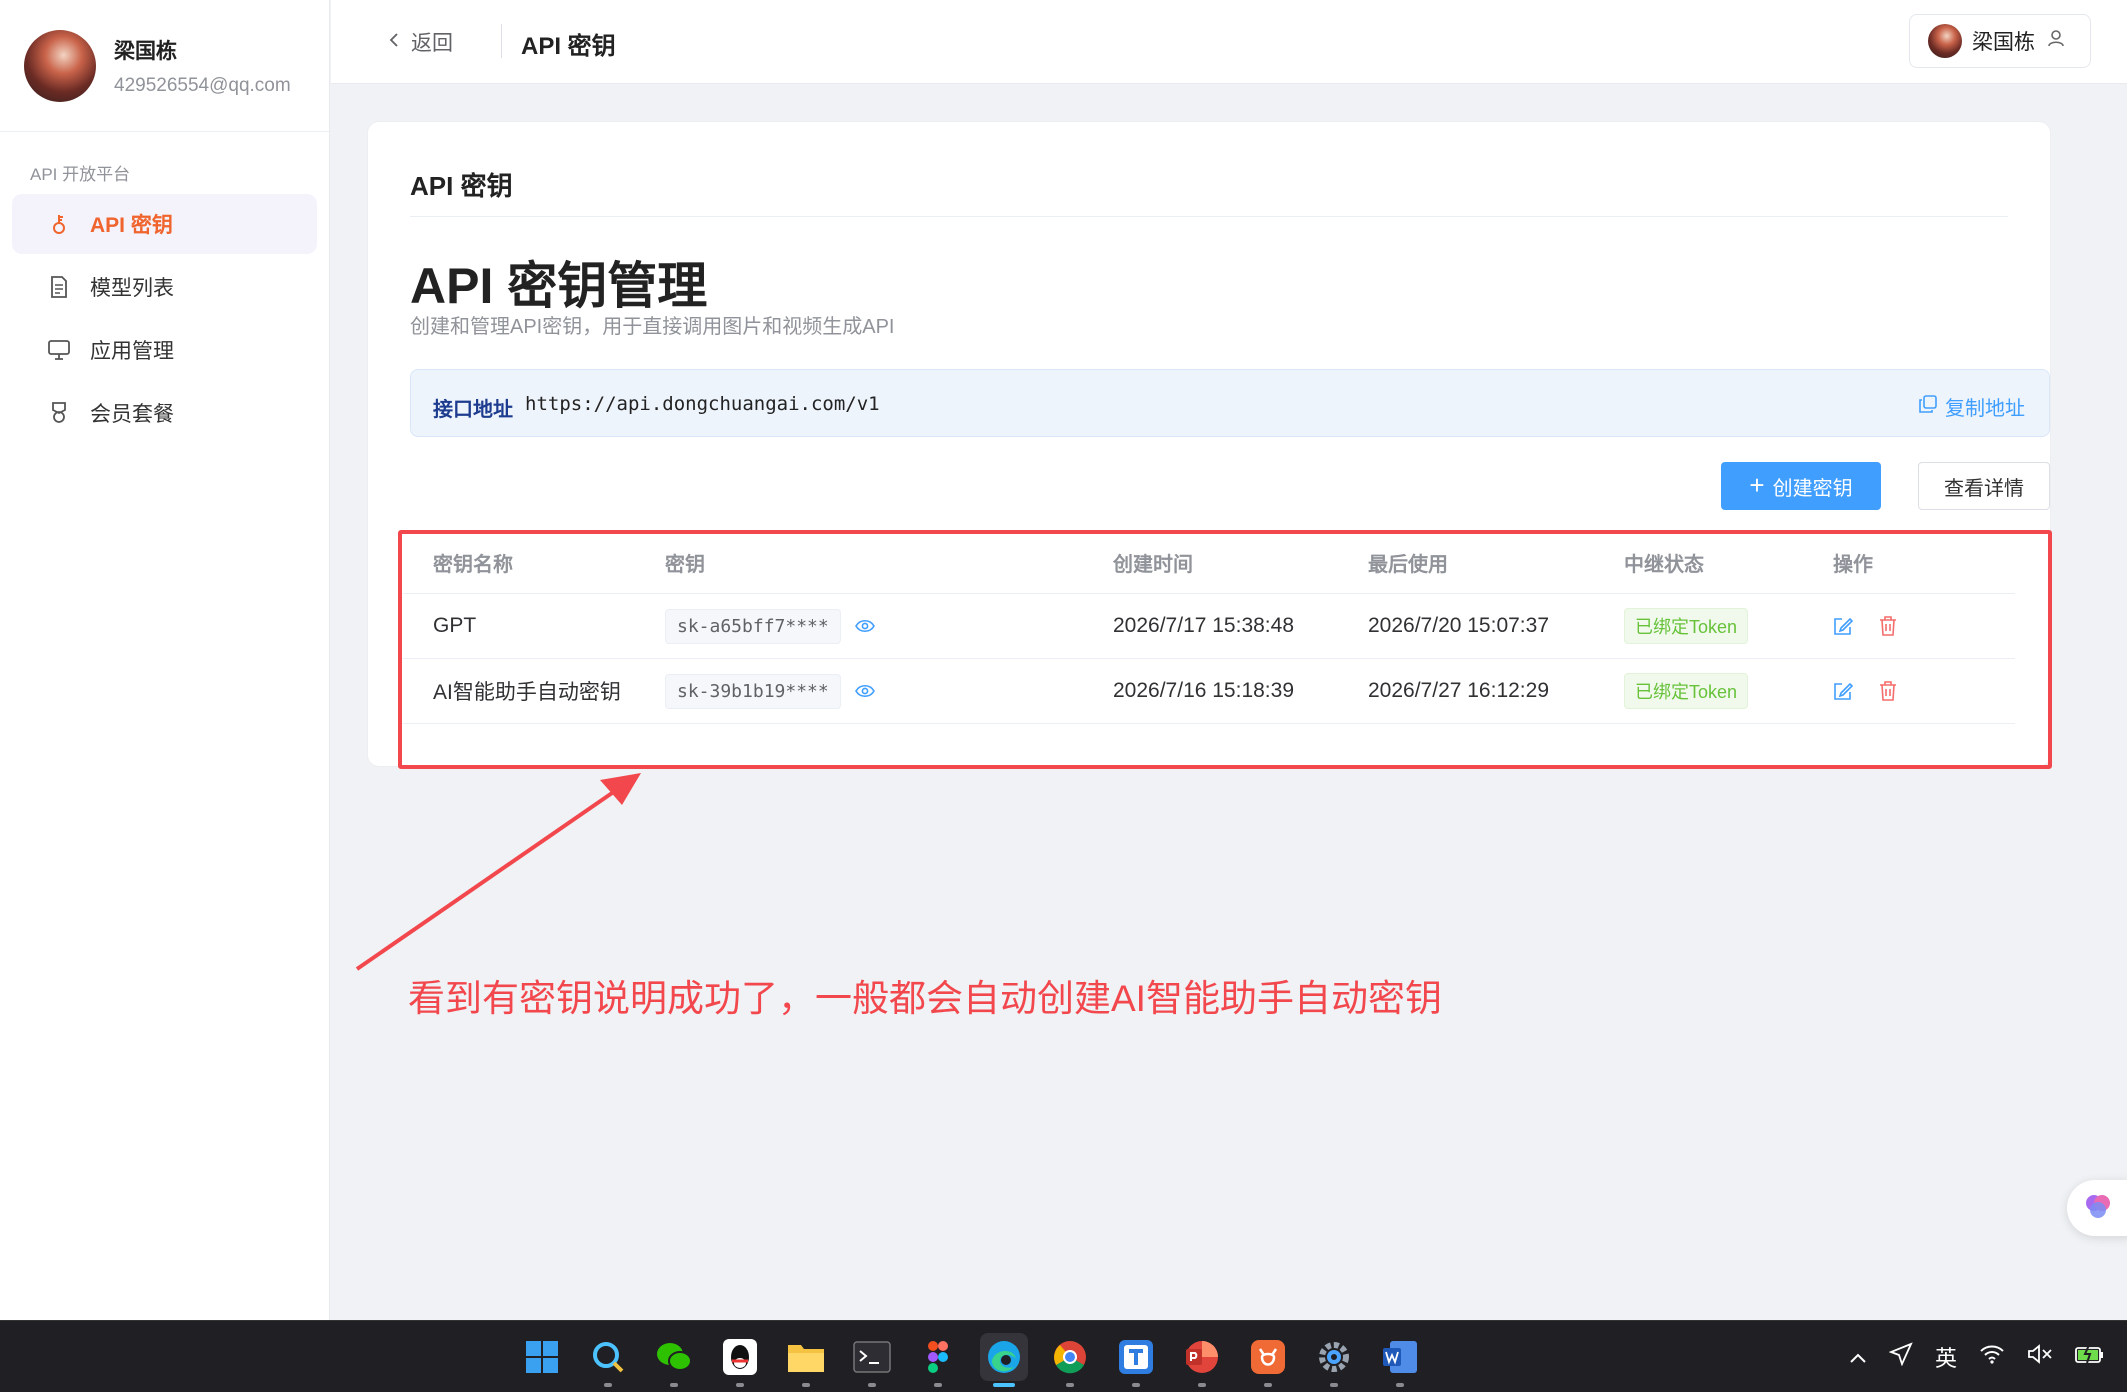  I want to click on system-tray: 英, so click(1966, 1357).